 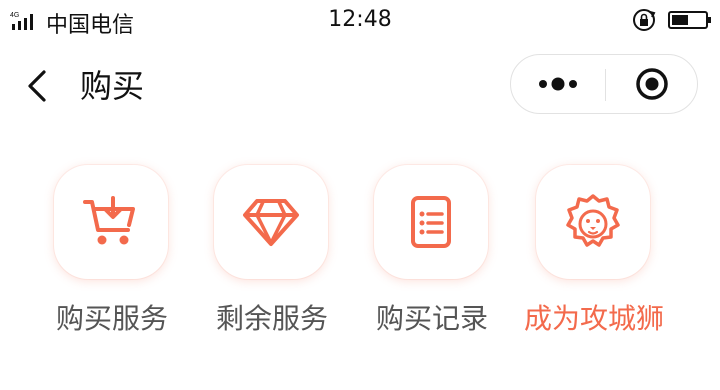 I want to click on more-button, so click(x=558, y=84).